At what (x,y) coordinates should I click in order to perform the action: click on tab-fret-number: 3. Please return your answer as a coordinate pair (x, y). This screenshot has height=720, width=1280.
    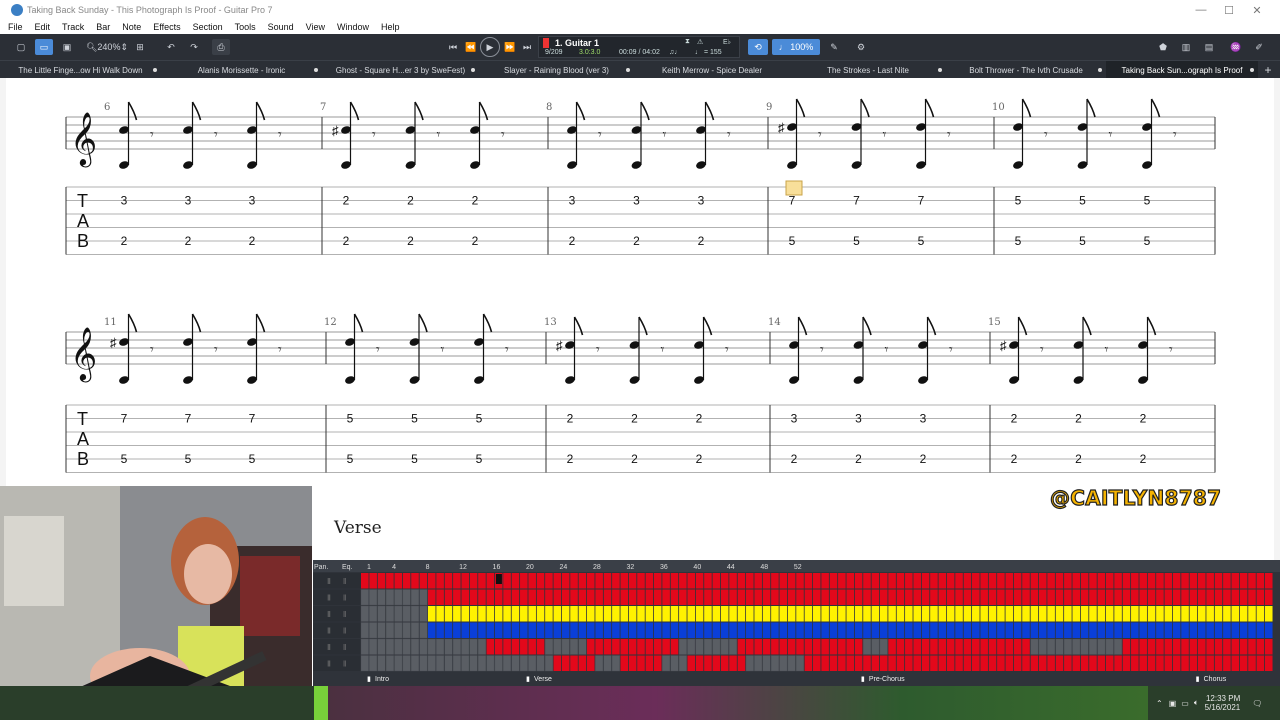
    Looking at the image, I should click on (252, 201).